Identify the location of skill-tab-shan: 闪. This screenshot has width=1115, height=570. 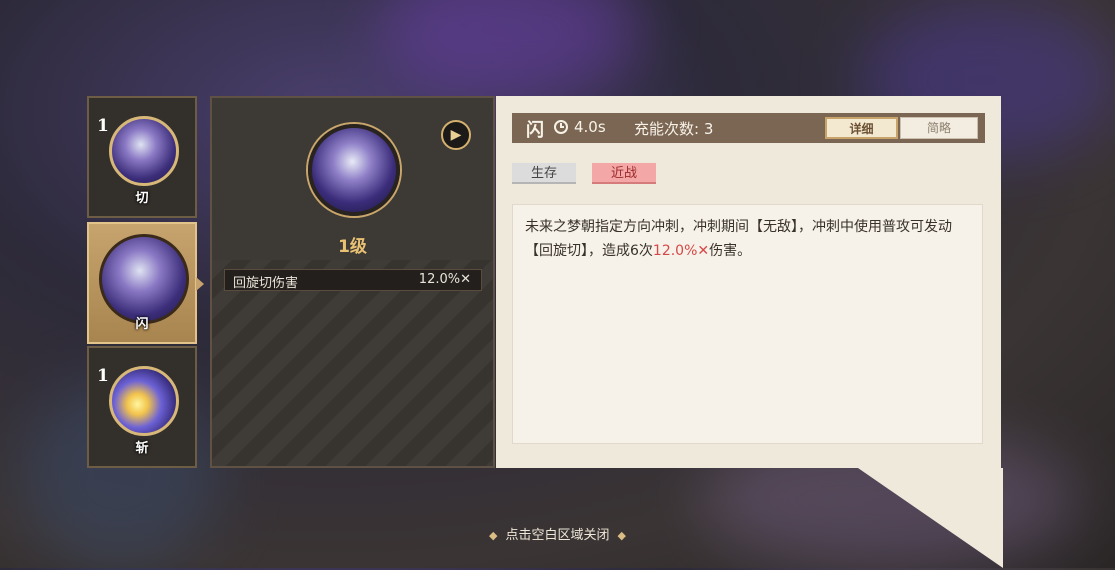
(145, 283).